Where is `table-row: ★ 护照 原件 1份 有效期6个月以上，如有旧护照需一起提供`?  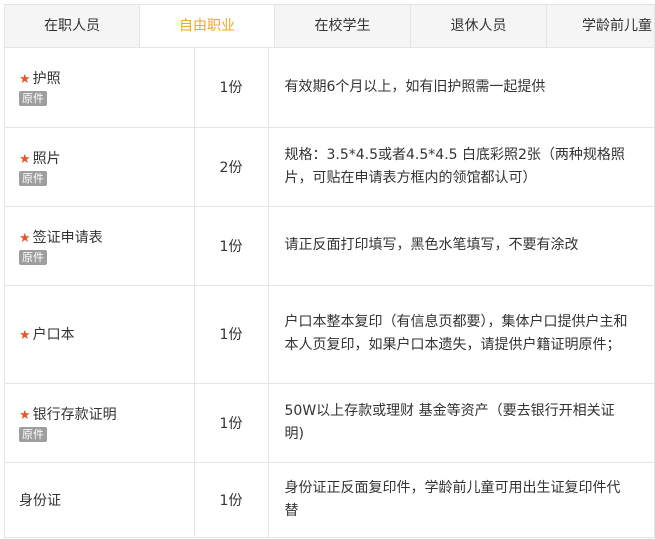 table-row: ★ 护照 原件 1份 有效期6个月以上，如有旧护照需一起提供 is located at coordinates (329, 88).